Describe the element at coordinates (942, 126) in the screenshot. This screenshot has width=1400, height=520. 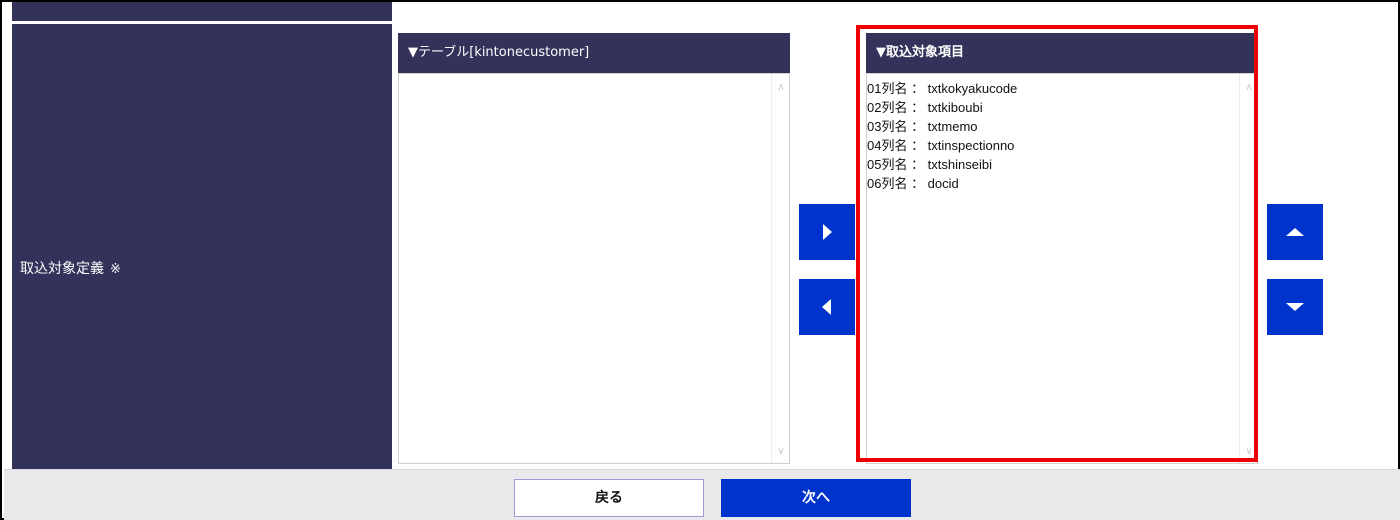
I see `list-item: 03列名 ： txtmemo` at that location.